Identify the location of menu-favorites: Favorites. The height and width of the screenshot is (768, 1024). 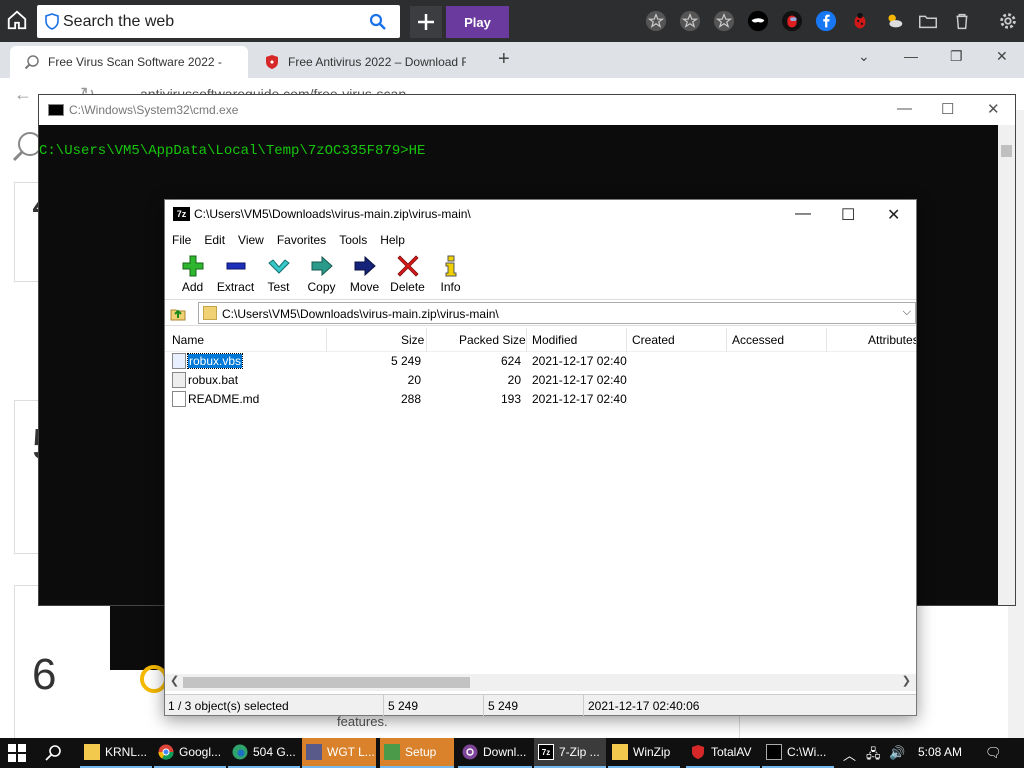
(301, 240).